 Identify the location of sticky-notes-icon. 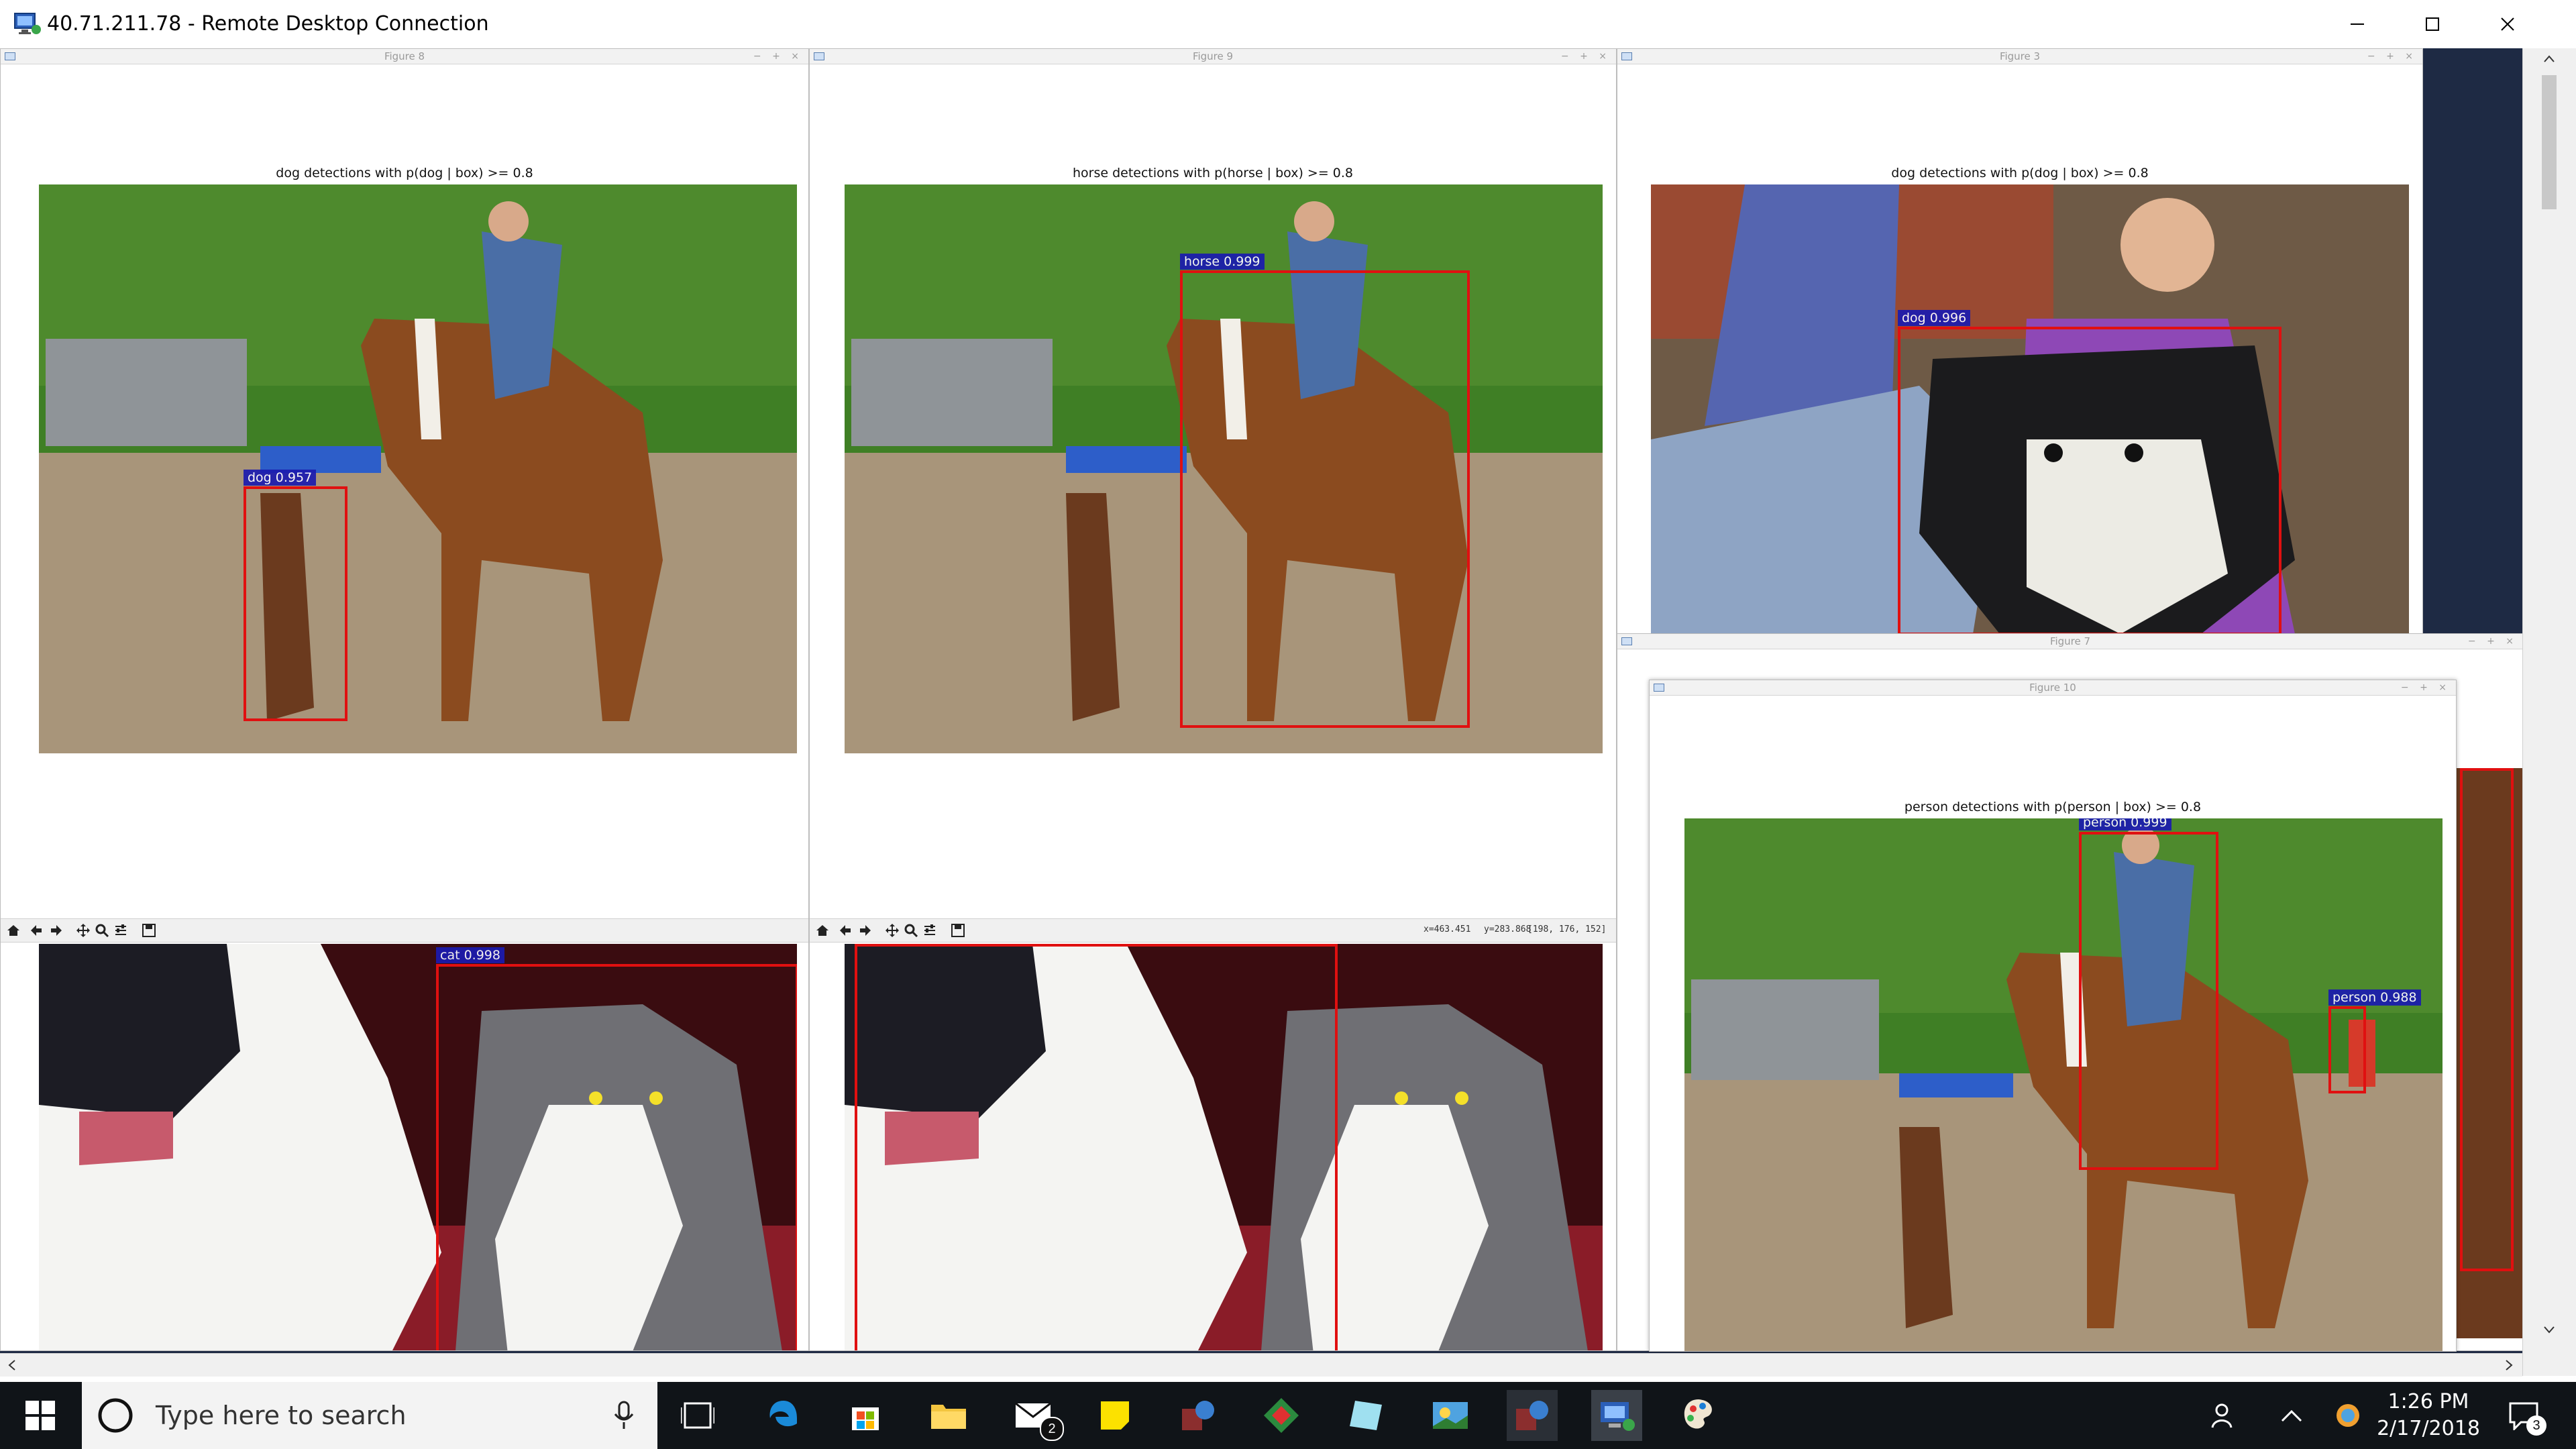
(1115, 1415).